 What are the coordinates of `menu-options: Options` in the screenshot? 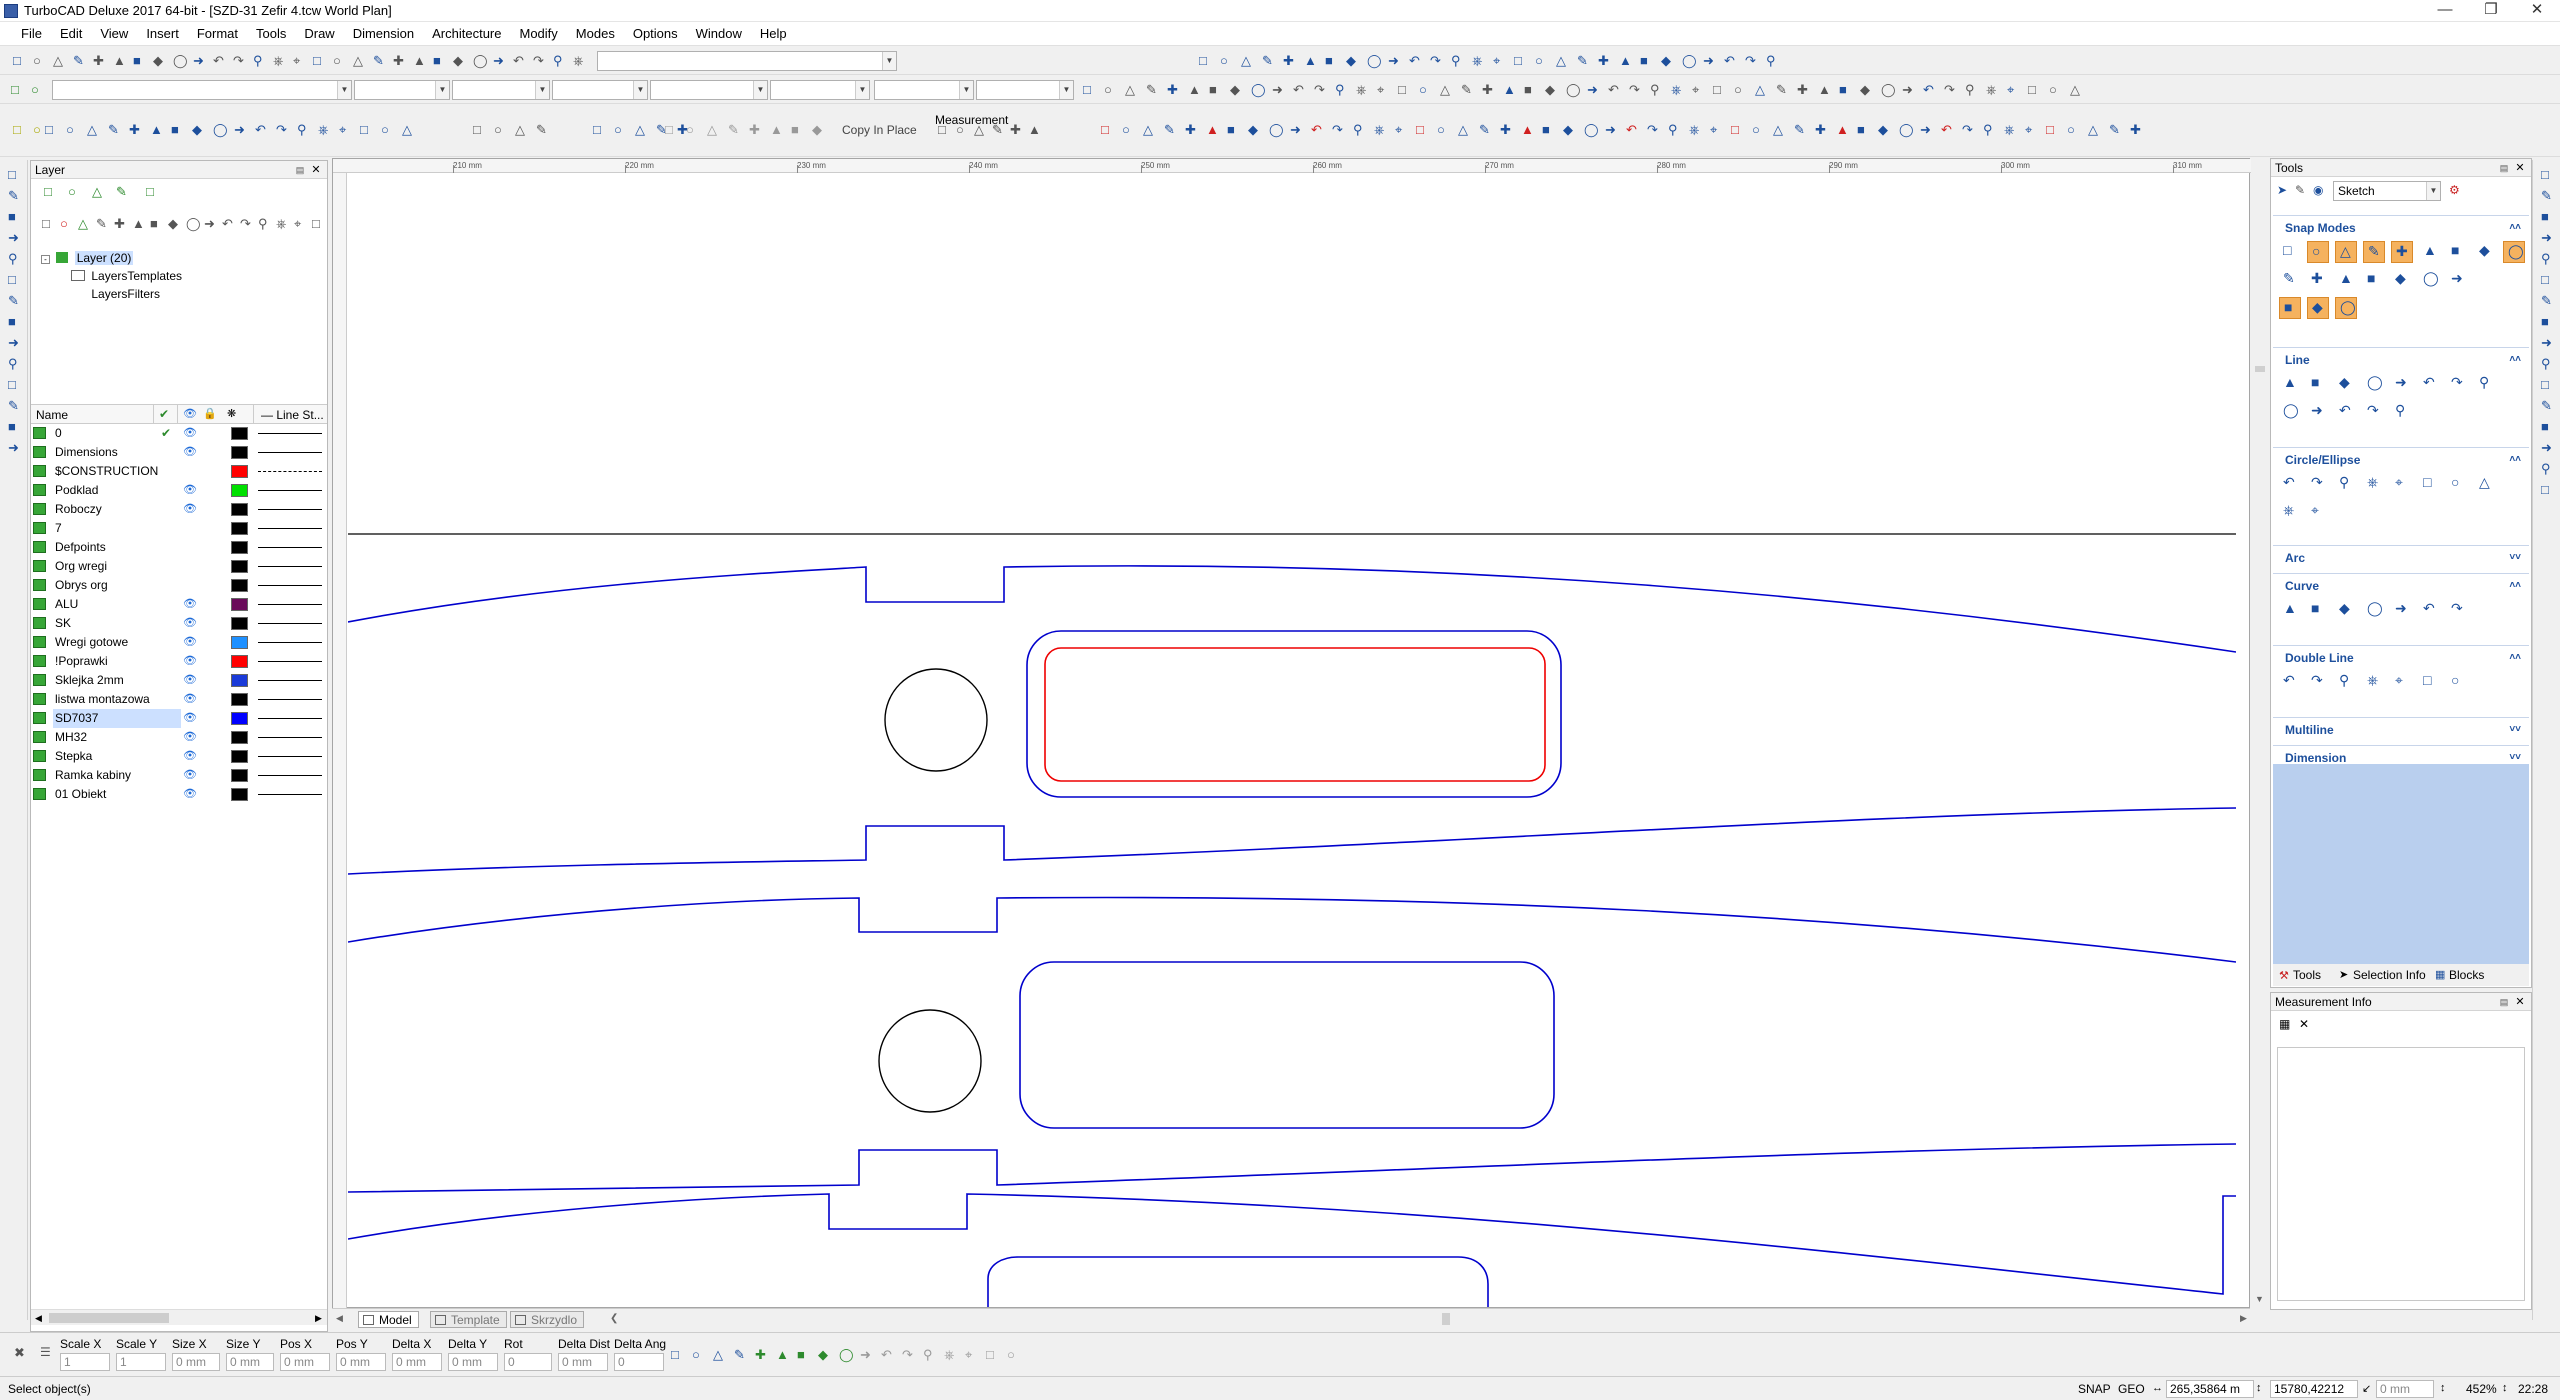 It's located at (655, 34).